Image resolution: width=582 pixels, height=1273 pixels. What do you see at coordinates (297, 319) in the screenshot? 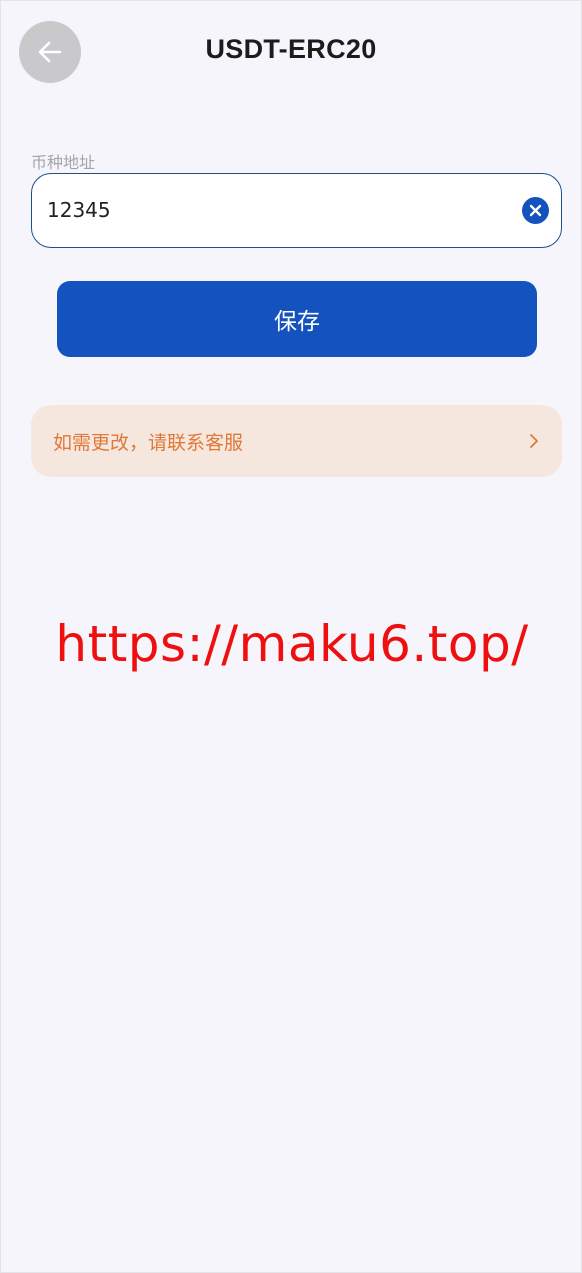
I see `save-button: 保存` at bounding box center [297, 319].